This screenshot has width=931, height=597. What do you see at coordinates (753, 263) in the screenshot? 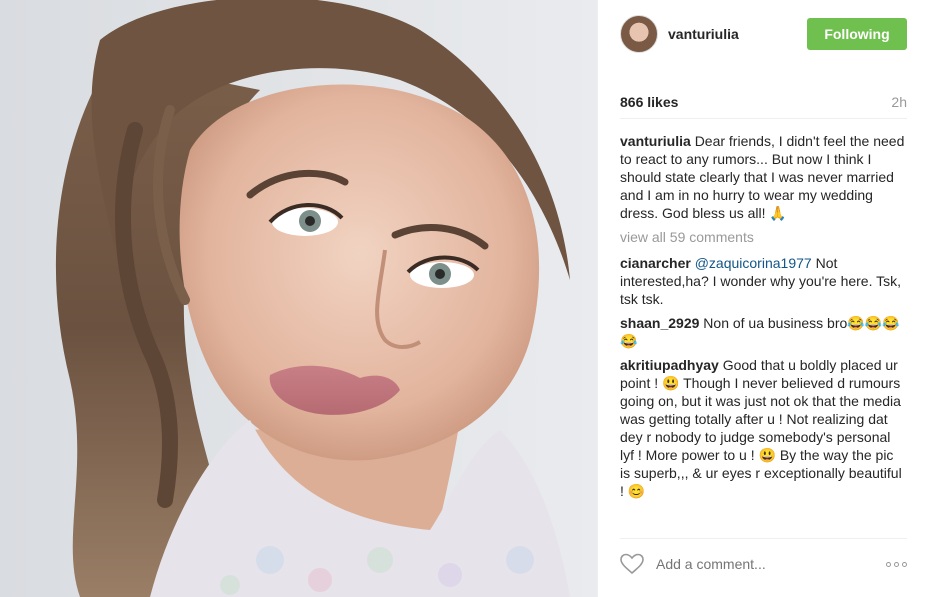
I see `comment-mention: @zaquicorina1977` at bounding box center [753, 263].